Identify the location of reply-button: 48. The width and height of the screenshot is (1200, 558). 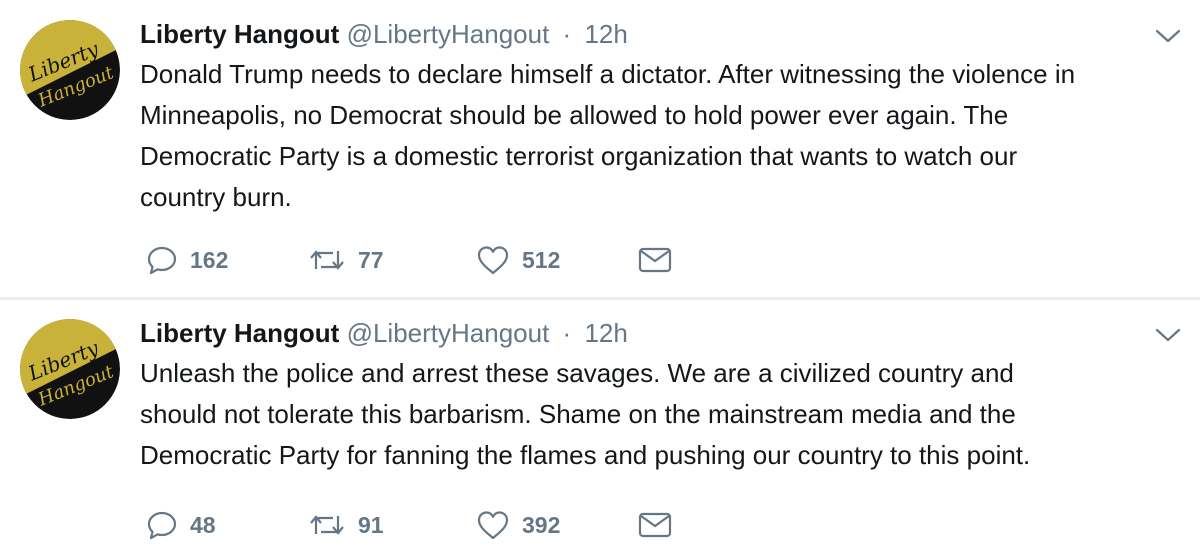
(181, 525).